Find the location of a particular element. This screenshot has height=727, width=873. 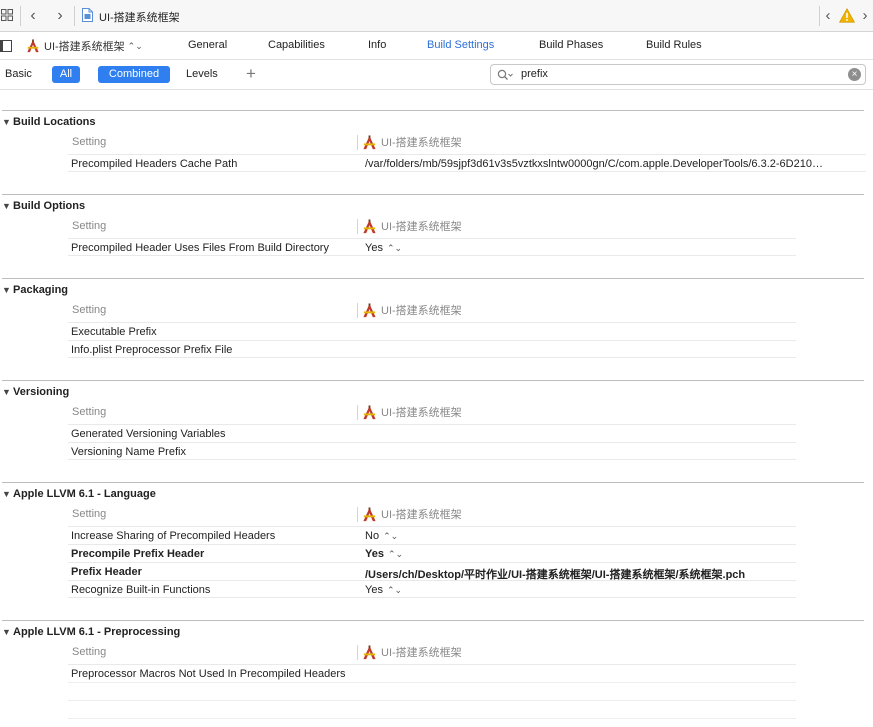

section-header: ▼ Apple LLVM 6.1 - Preprocessing is located at coordinates (91, 632).